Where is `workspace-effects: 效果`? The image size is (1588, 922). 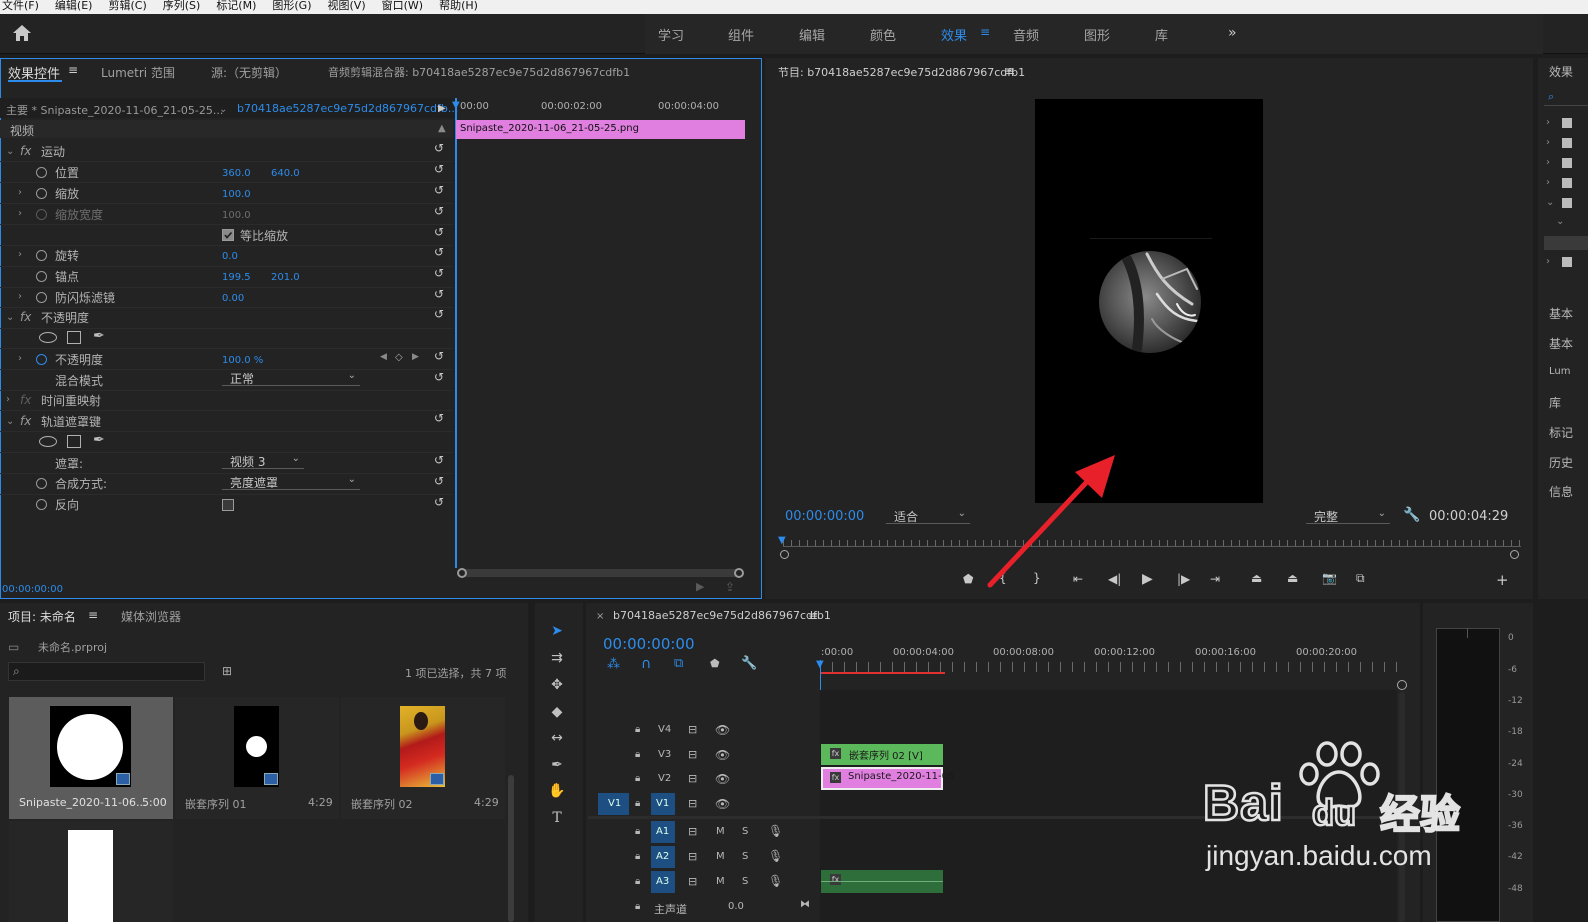
workspace-effects: 效果 is located at coordinates (954, 34).